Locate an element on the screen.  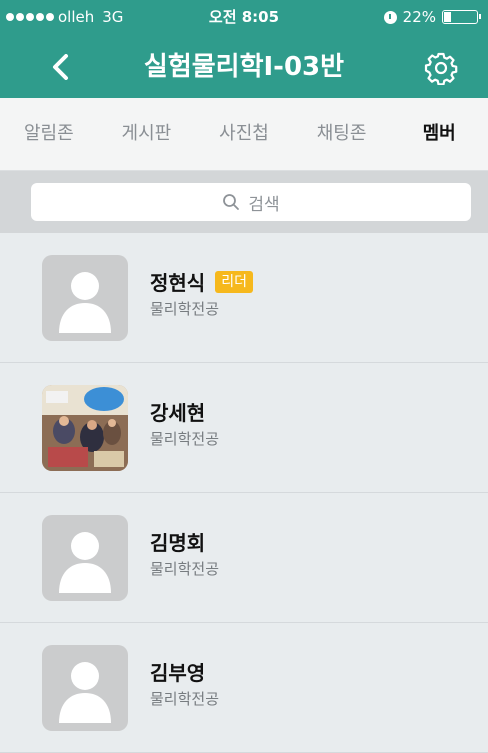
tab-board: 게시판 is located at coordinates (147, 134).